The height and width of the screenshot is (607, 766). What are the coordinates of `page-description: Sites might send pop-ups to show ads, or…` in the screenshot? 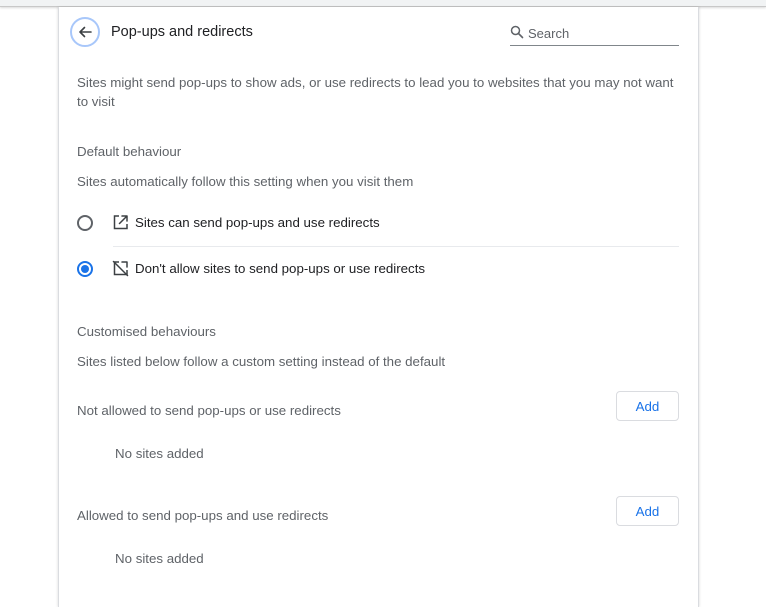 It's located at (375, 92).